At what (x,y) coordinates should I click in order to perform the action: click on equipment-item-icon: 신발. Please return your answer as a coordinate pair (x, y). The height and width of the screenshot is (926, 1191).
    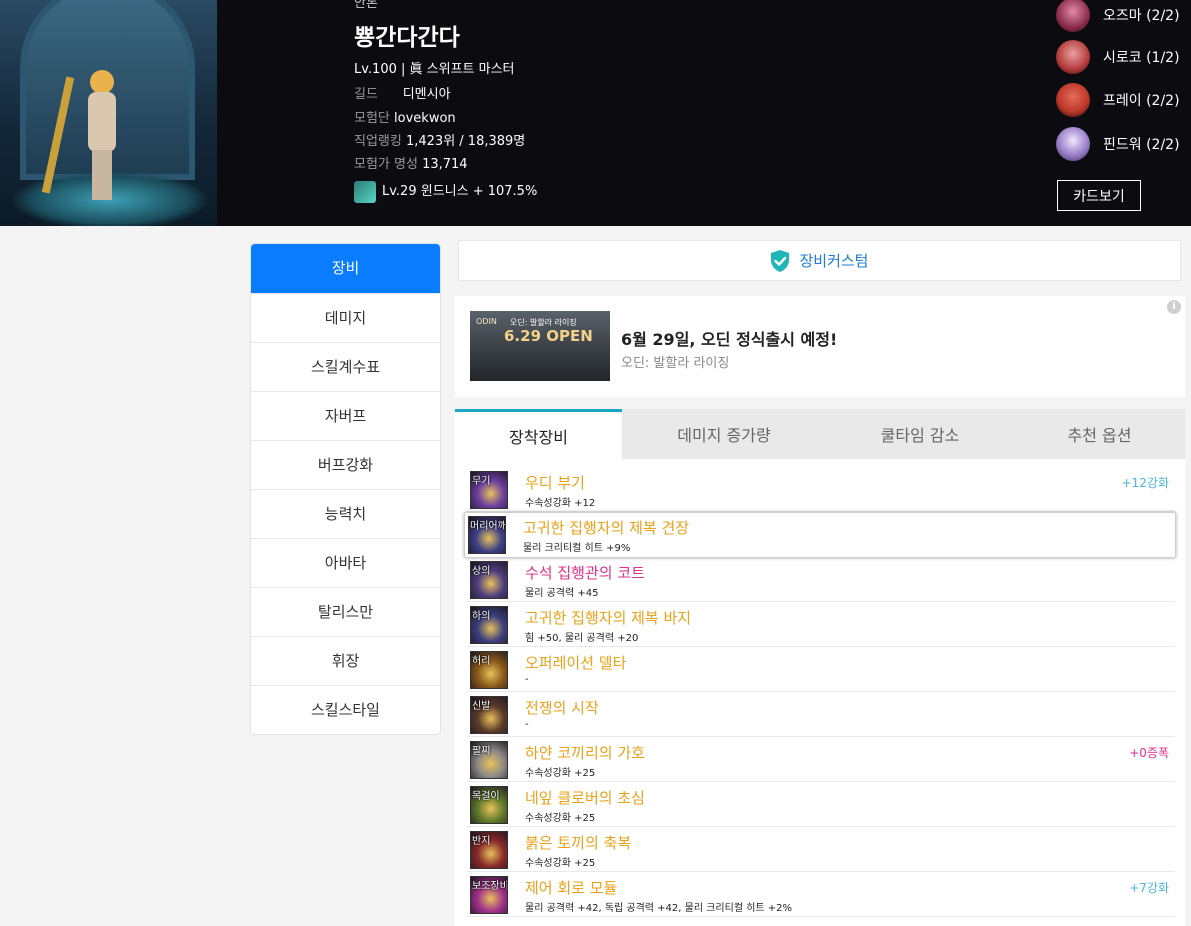
    Looking at the image, I should click on (489, 715).